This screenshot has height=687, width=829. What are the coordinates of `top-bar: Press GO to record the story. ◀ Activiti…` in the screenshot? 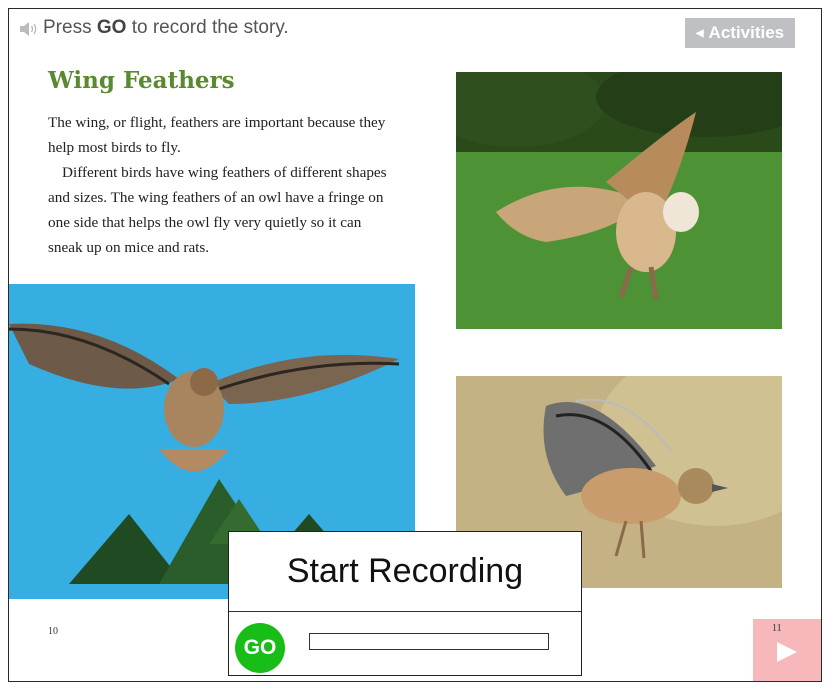 It's located at (415, 29).